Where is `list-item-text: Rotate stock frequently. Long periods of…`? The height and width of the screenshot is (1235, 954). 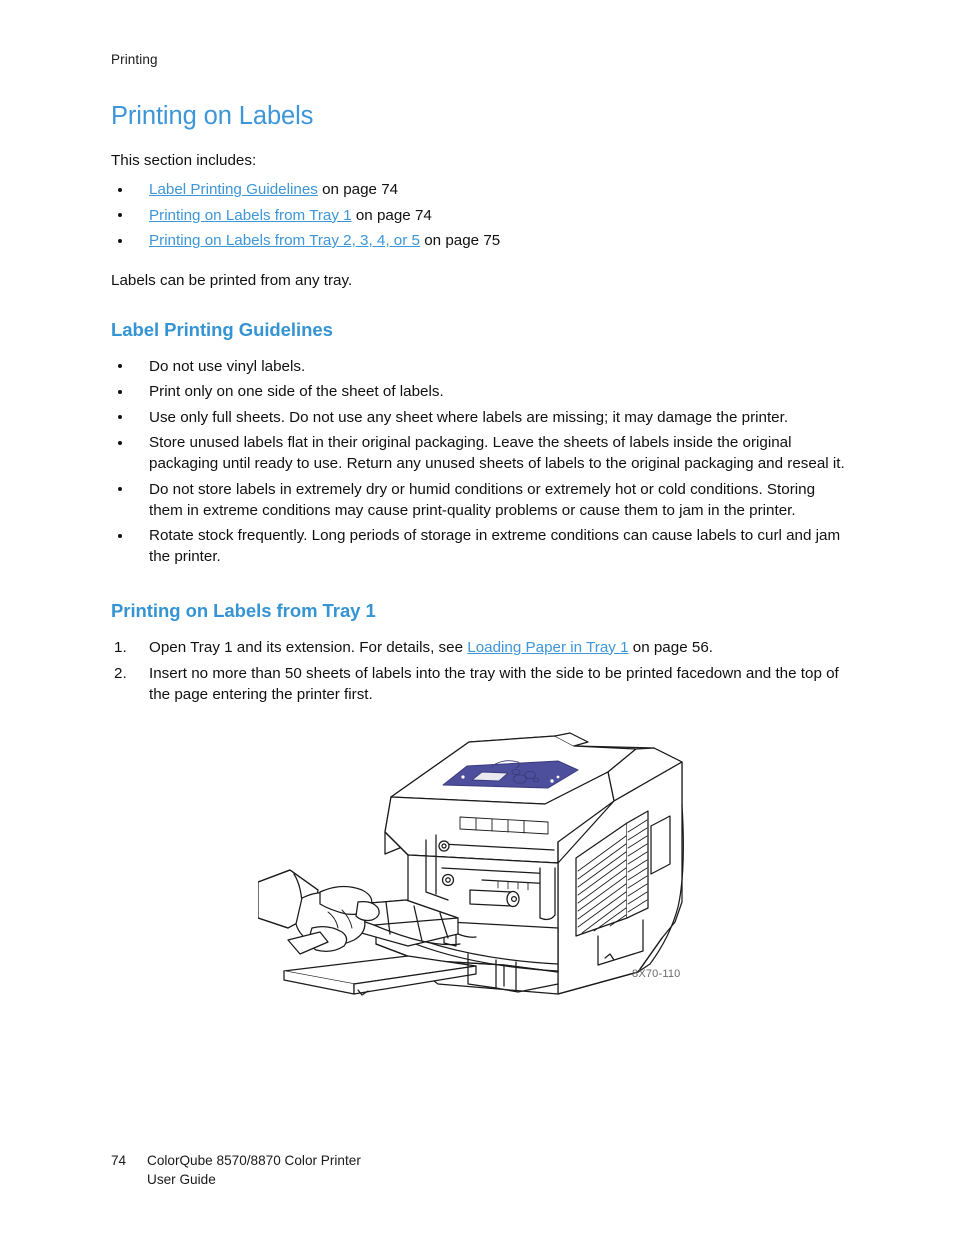
list-item-text: Rotate stock frequently. Long periods of… is located at coordinates (495, 546).